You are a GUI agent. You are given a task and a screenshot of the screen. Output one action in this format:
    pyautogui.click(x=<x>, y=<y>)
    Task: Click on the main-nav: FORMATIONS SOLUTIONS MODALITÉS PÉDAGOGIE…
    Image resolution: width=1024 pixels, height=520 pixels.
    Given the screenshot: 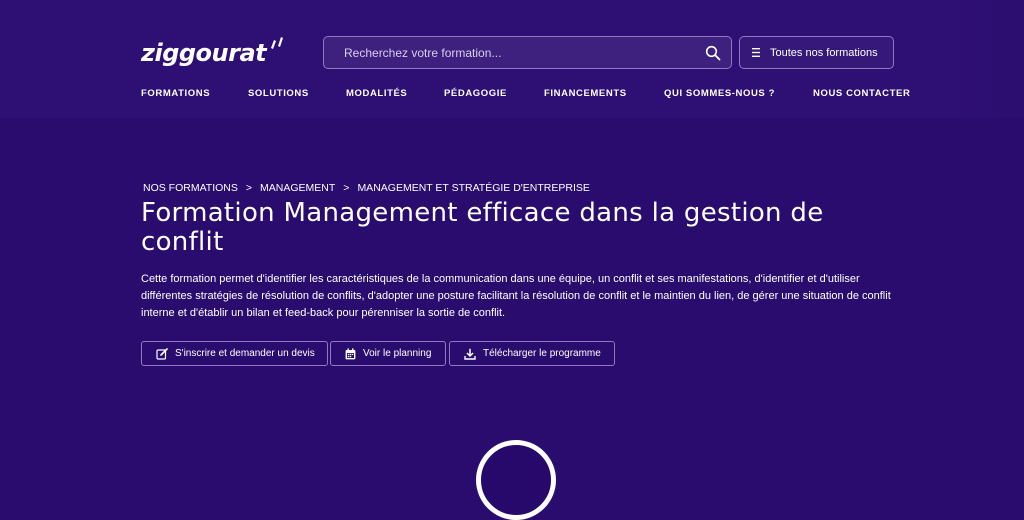 What is the action you would take?
    pyautogui.click(x=512, y=94)
    